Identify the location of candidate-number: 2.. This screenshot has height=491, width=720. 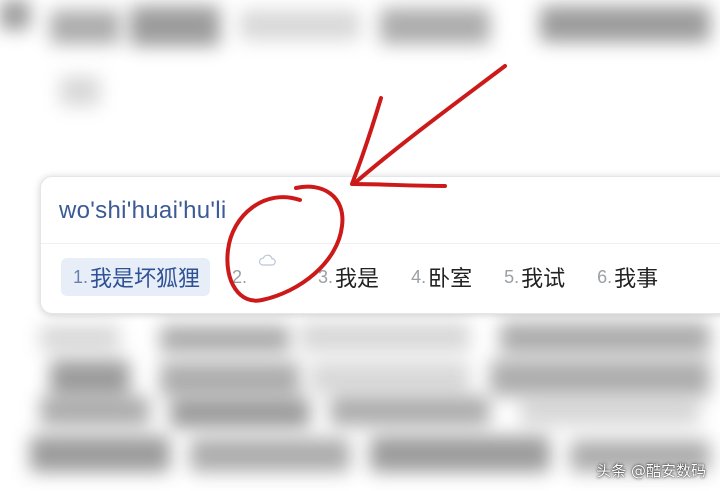
(240, 276).